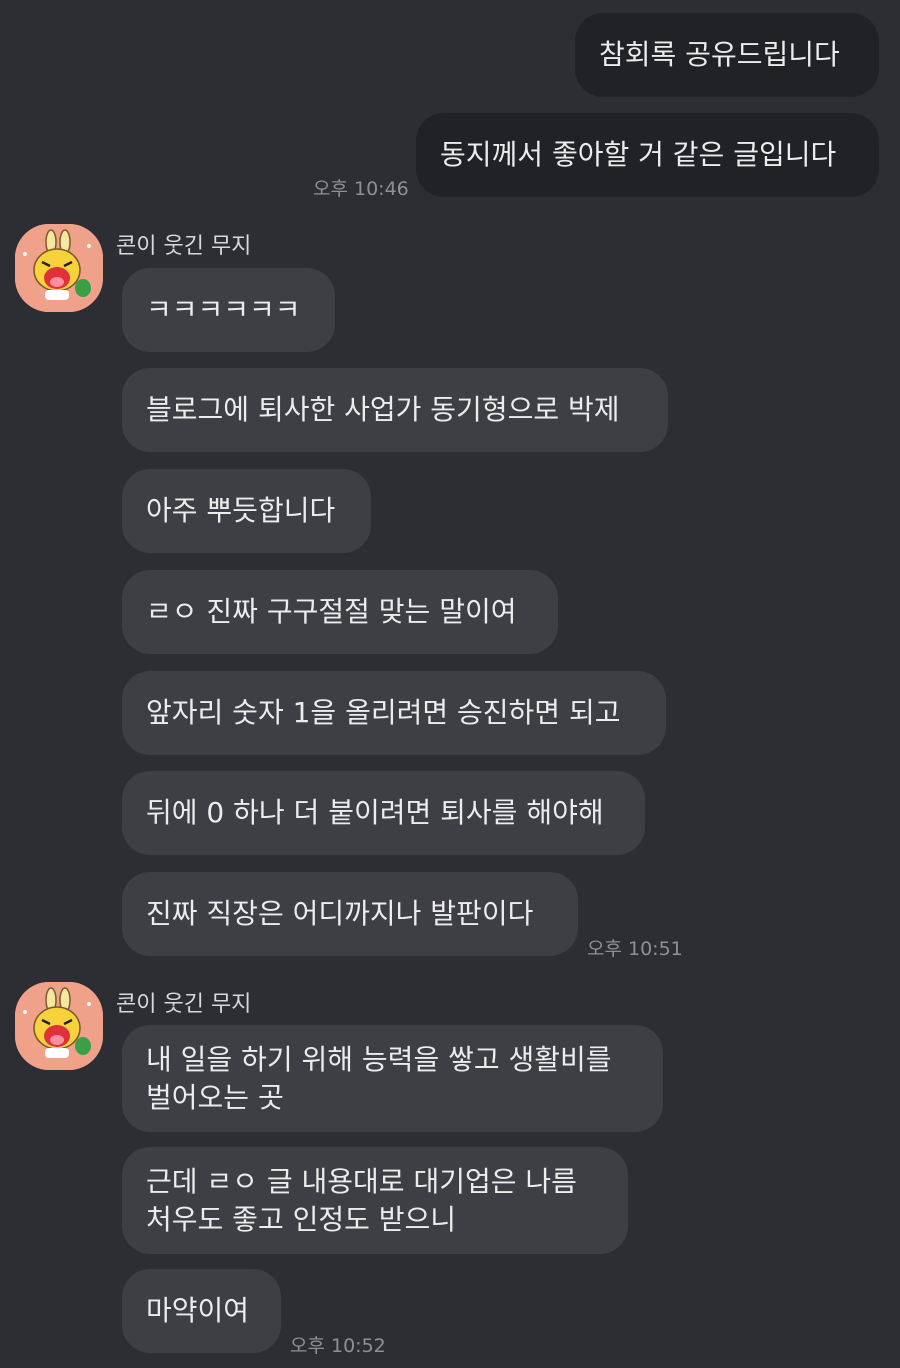 The height and width of the screenshot is (1368, 900). Describe the element at coordinates (198, 1310) in the screenshot. I see `message-text: 마약이여` at that location.